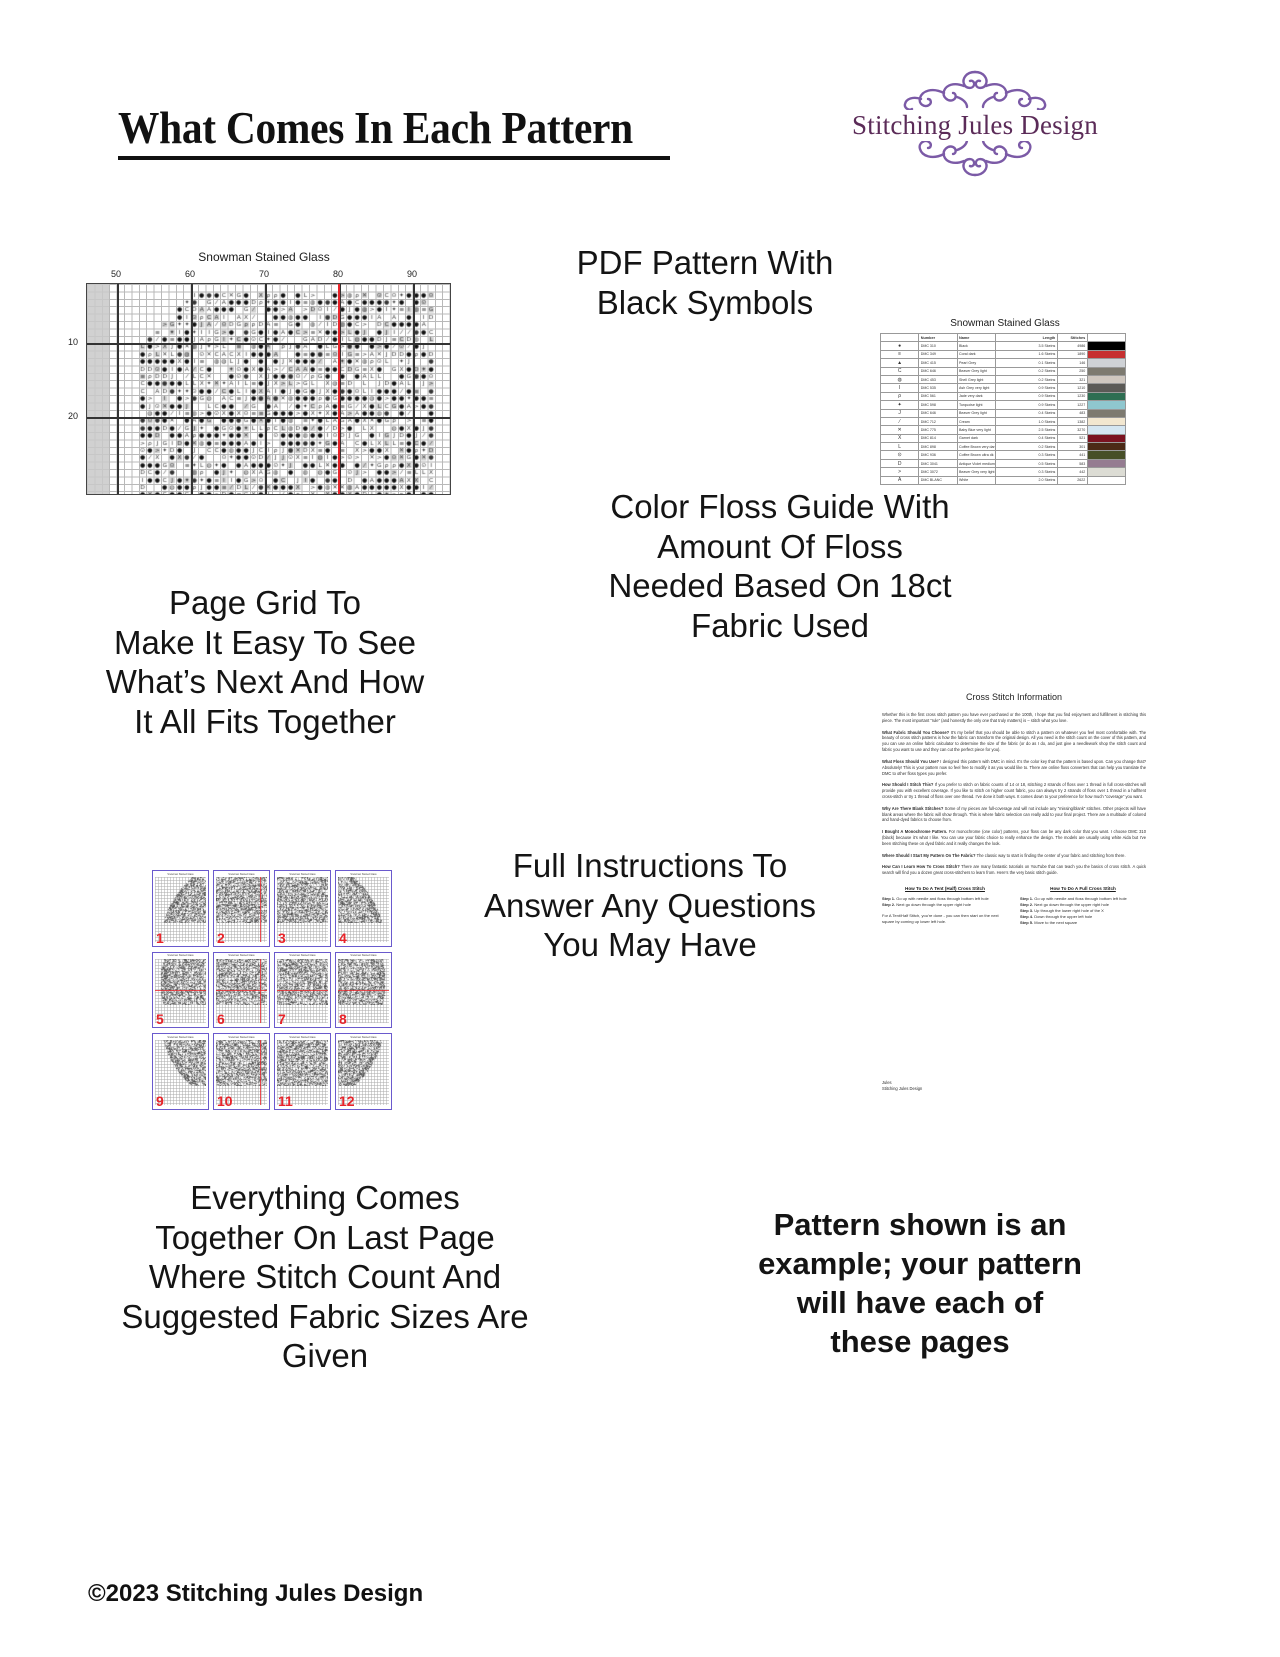 The height and width of the screenshot is (1657, 1280). Describe the element at coordinates (1027, 899) in the screenshot. I see `stitch-guide-step-label: Step 1.` at that location.